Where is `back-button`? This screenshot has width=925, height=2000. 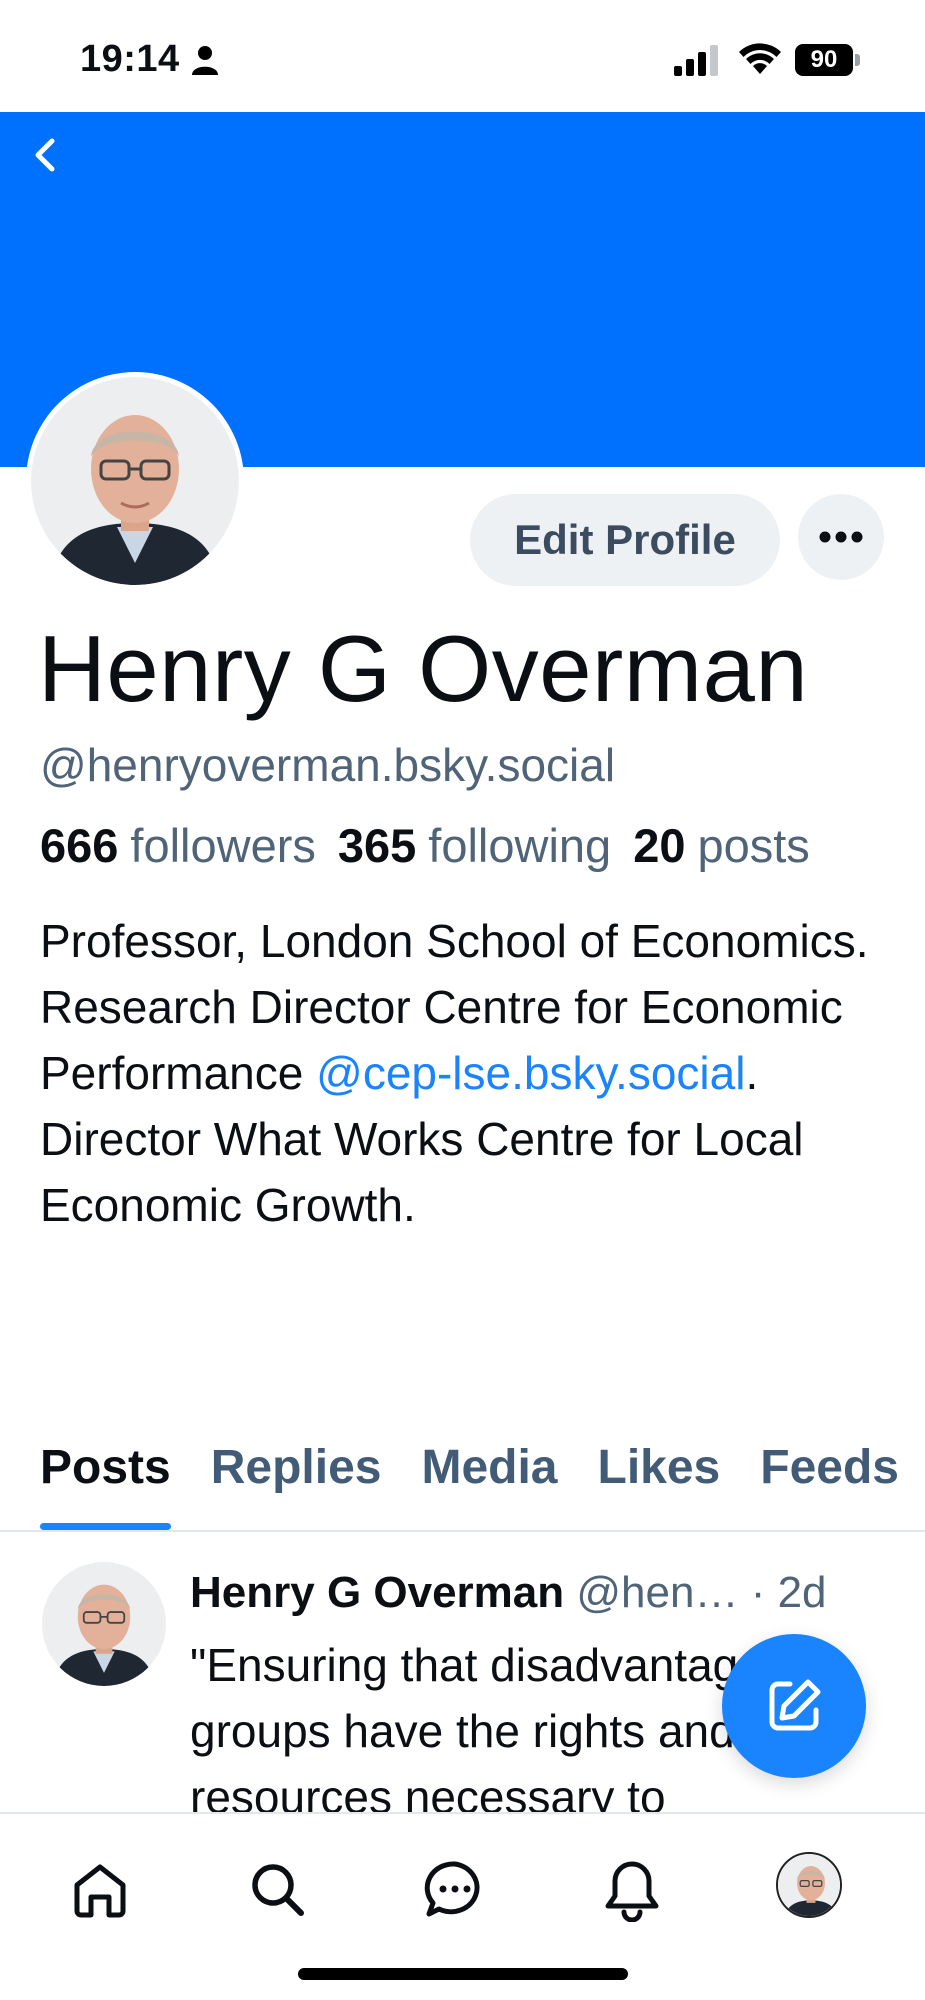
back-button is located at coordinates (45, 155).